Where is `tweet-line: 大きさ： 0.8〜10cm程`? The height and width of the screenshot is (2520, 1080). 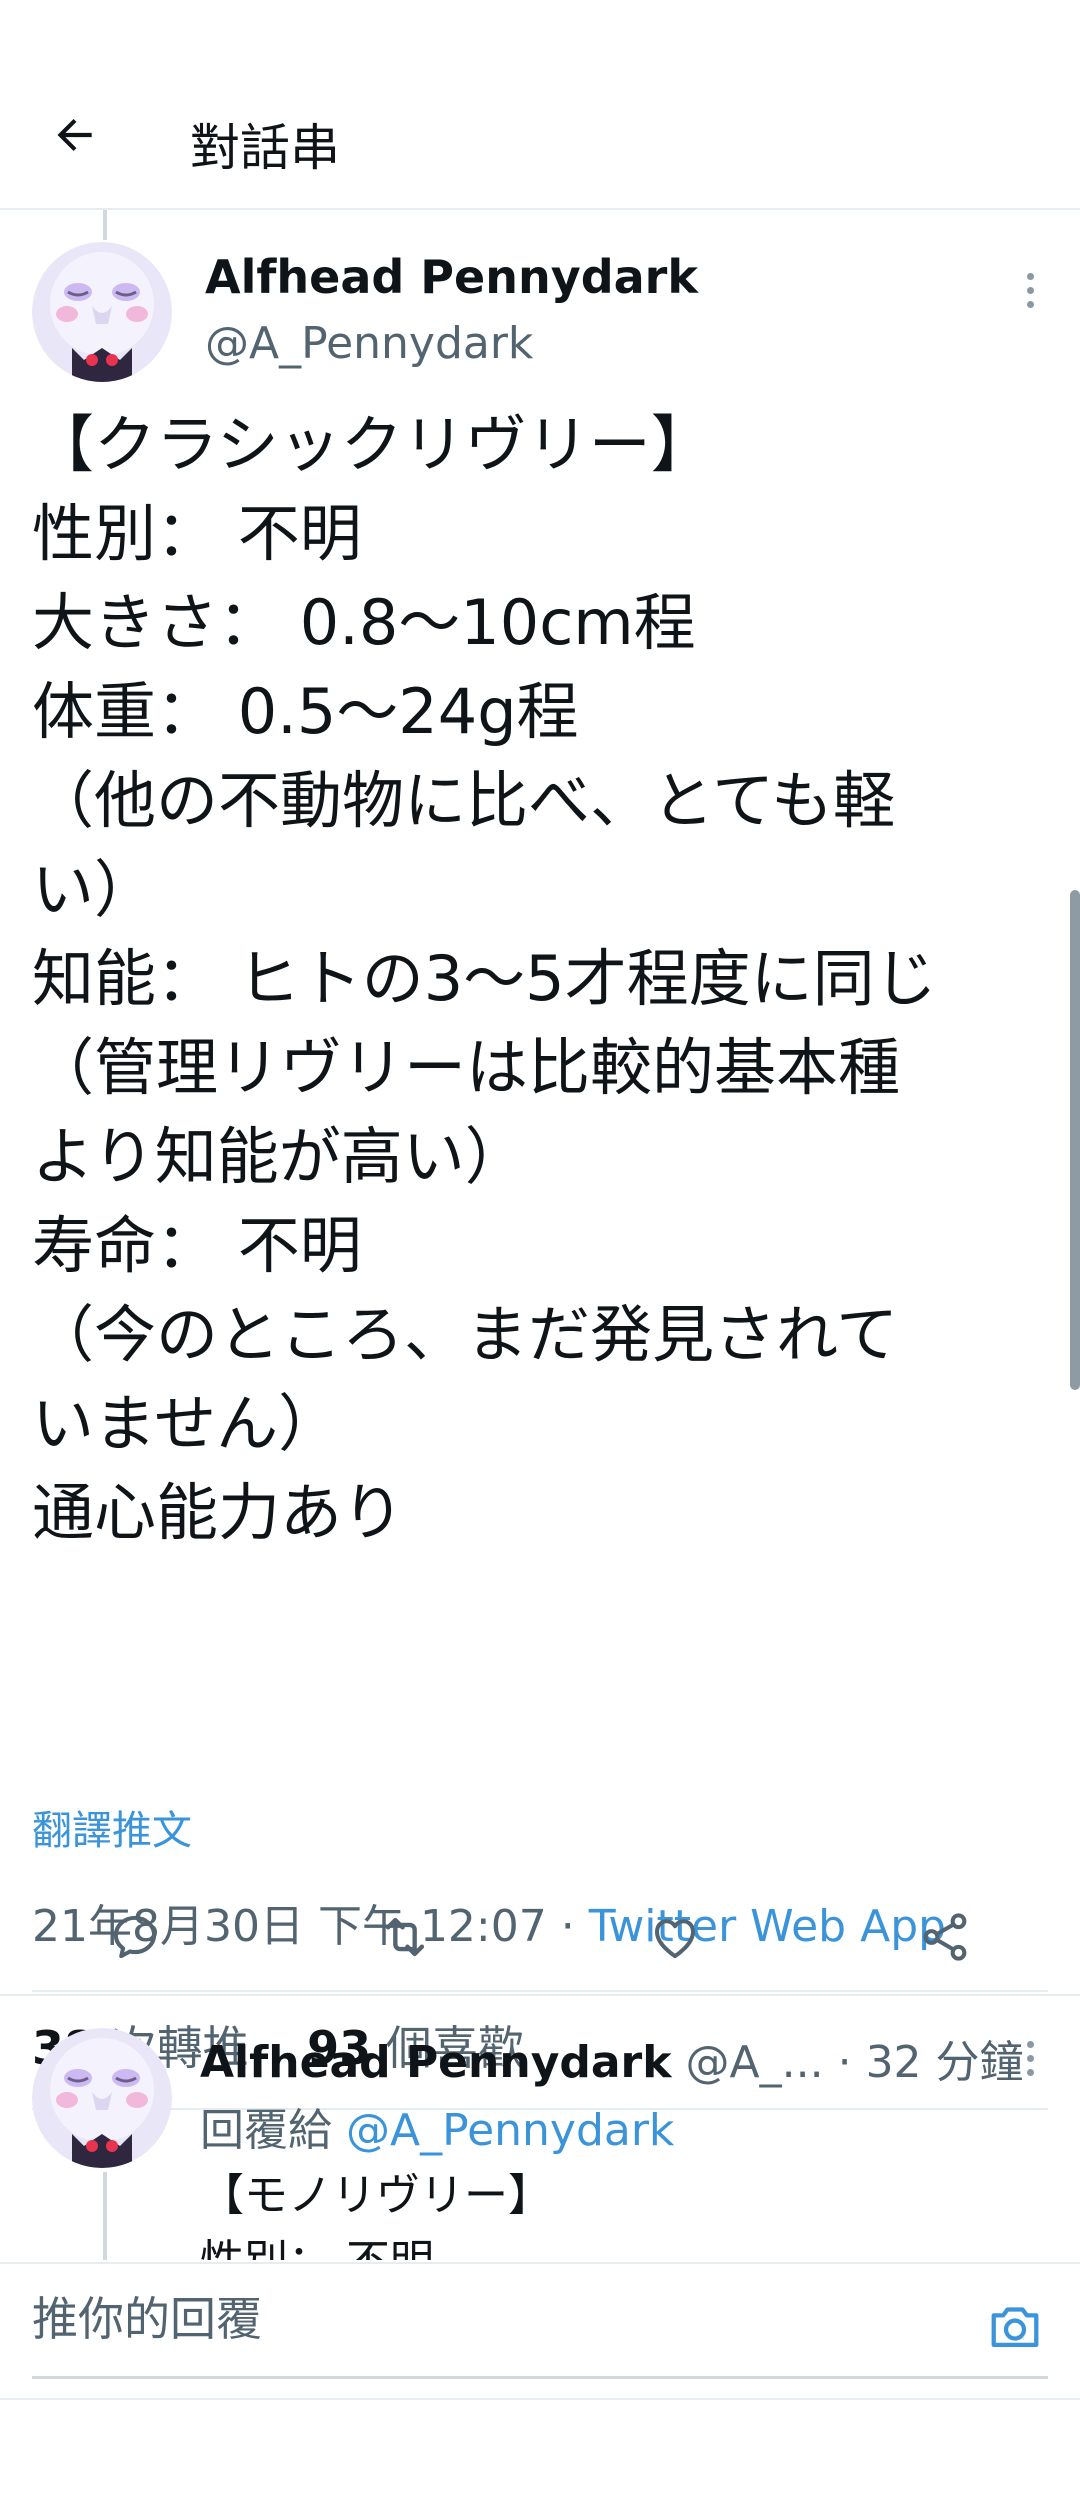 tweet-line: 大きさ： 0.8〜10cm程 is located at coordinates (364, 622).